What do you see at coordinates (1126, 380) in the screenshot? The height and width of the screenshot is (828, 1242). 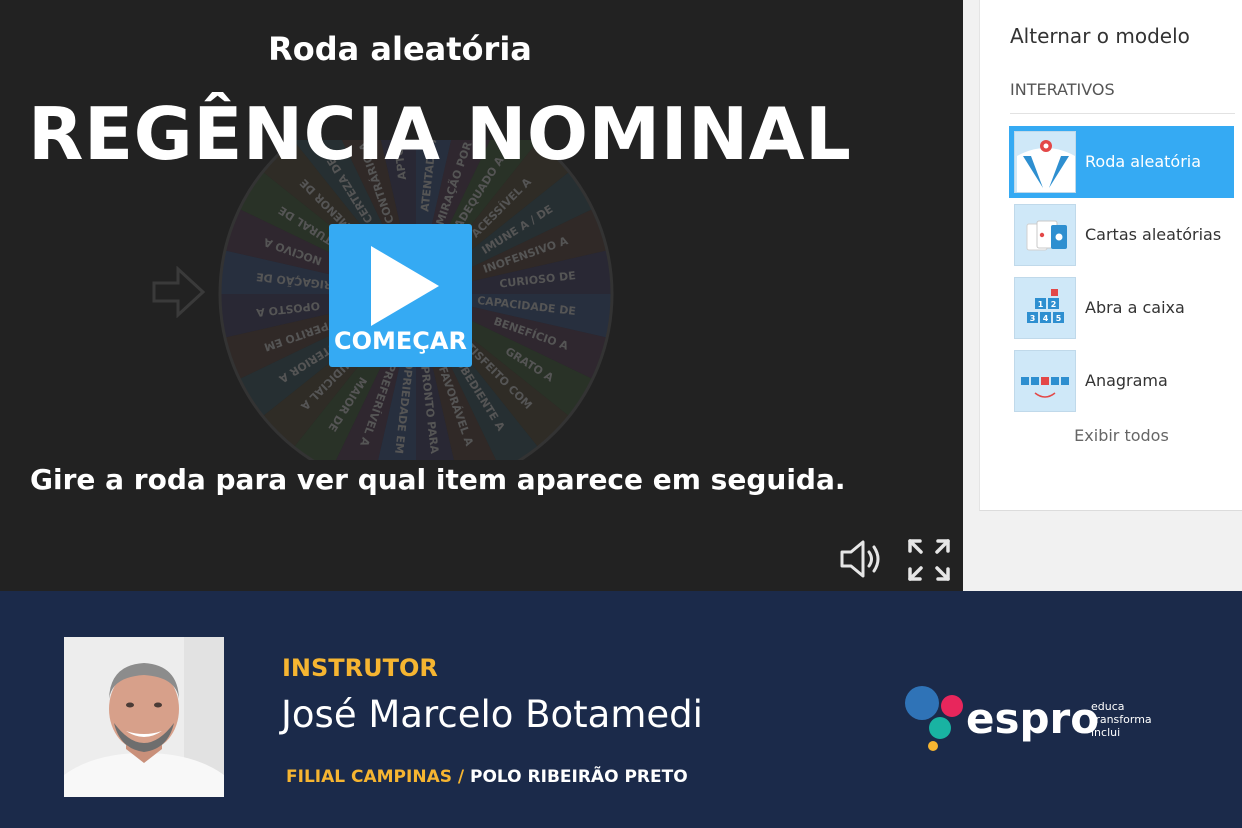 I see `template-item-label: Anagrama` at bounding box center [1126, 380].